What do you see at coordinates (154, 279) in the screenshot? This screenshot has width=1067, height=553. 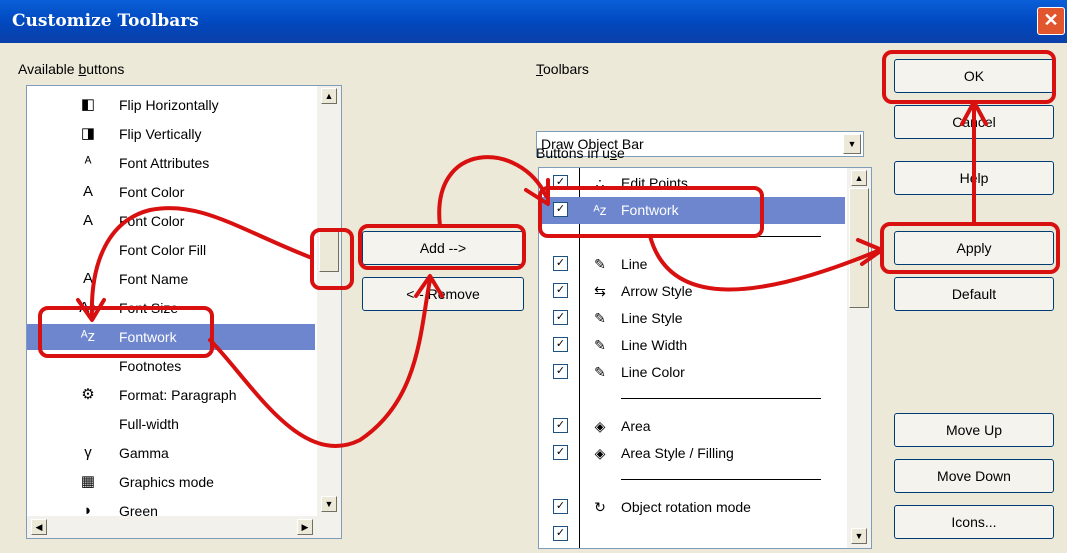 I see `available-list-item-label: Font Name` at bounding box center [154, 279].